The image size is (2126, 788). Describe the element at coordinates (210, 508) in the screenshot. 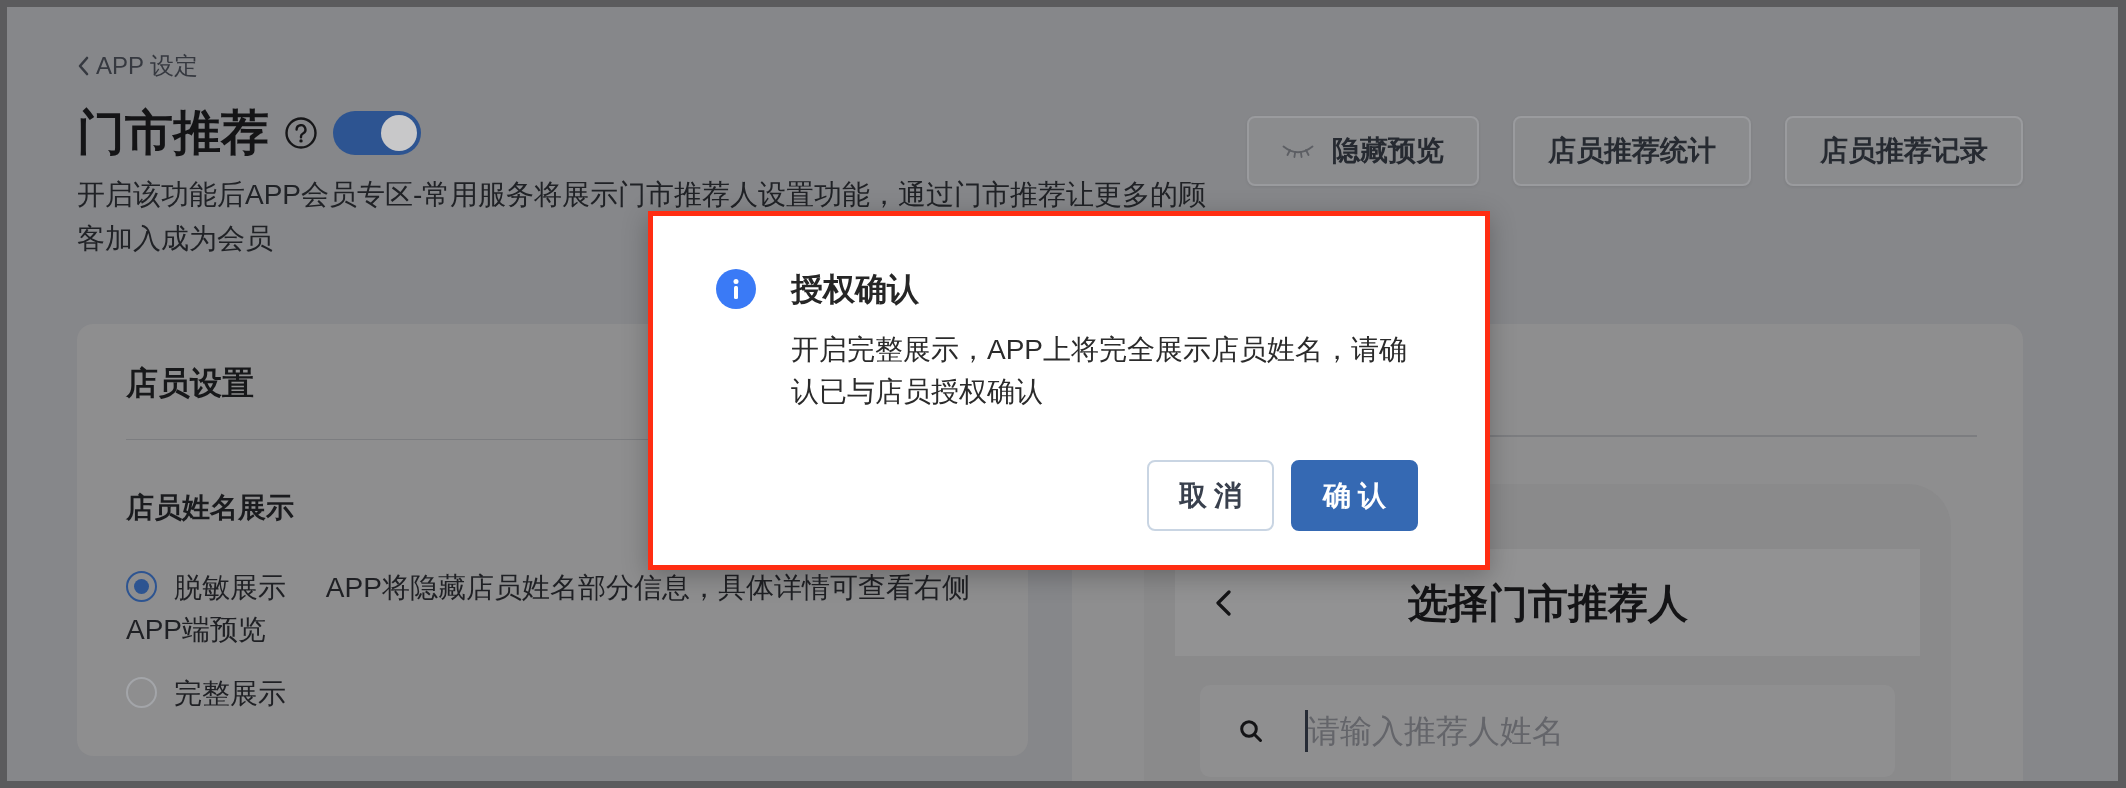

I see `field-label: 店员姓名展示` at that location.